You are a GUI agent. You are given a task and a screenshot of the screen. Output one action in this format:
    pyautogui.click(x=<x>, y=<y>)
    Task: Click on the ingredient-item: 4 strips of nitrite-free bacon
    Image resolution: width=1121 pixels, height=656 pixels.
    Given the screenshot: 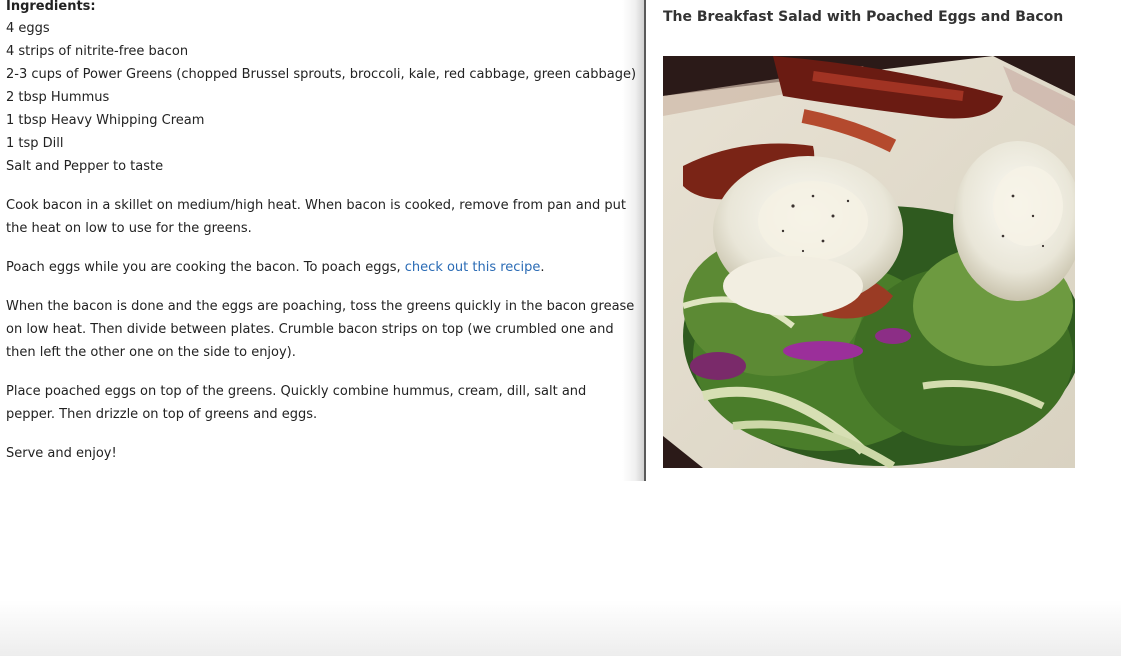 What is the action you would take?
    pyautogui.click(x=97, y=51)
    